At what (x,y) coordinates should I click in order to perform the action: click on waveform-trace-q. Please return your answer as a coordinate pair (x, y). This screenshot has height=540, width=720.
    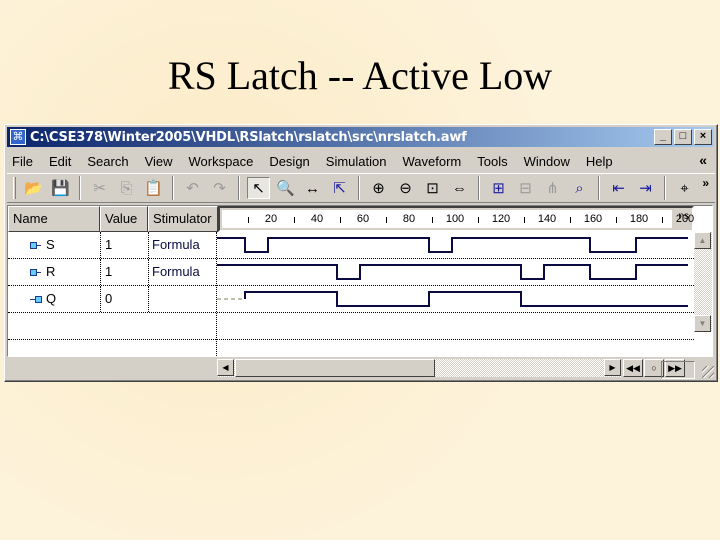
    Looking at the image, I should click on (466, 299).